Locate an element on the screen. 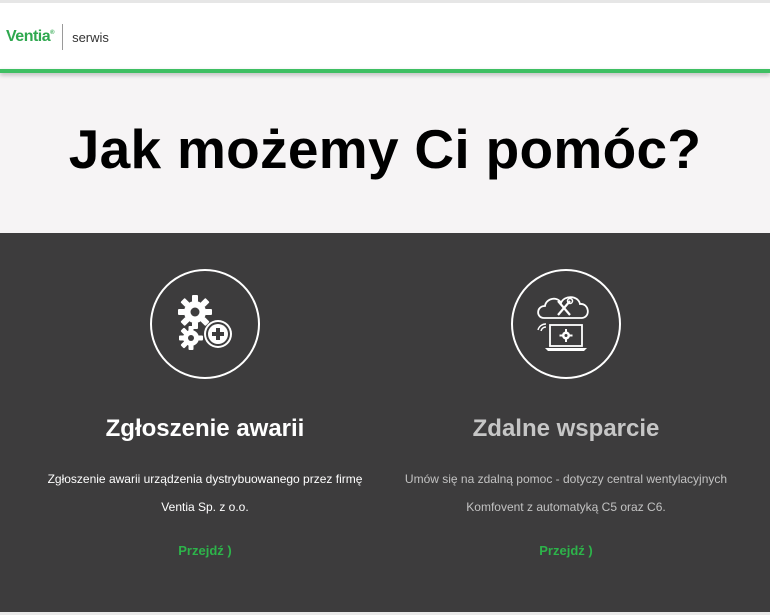 Image resolution: width=770 pixels, height=615 pixels. card-title: Zdalne wsparcie is located at coordinates (566, 428).